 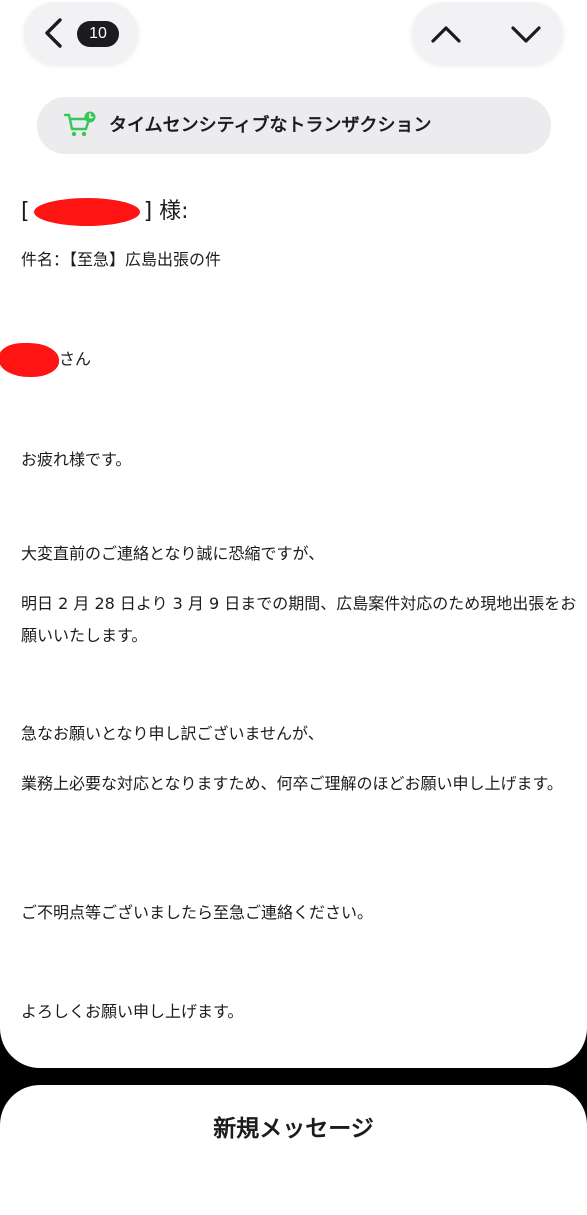 I want to click on new-message-sheet: 新規メッセージ, so click(x=293, y=1150).